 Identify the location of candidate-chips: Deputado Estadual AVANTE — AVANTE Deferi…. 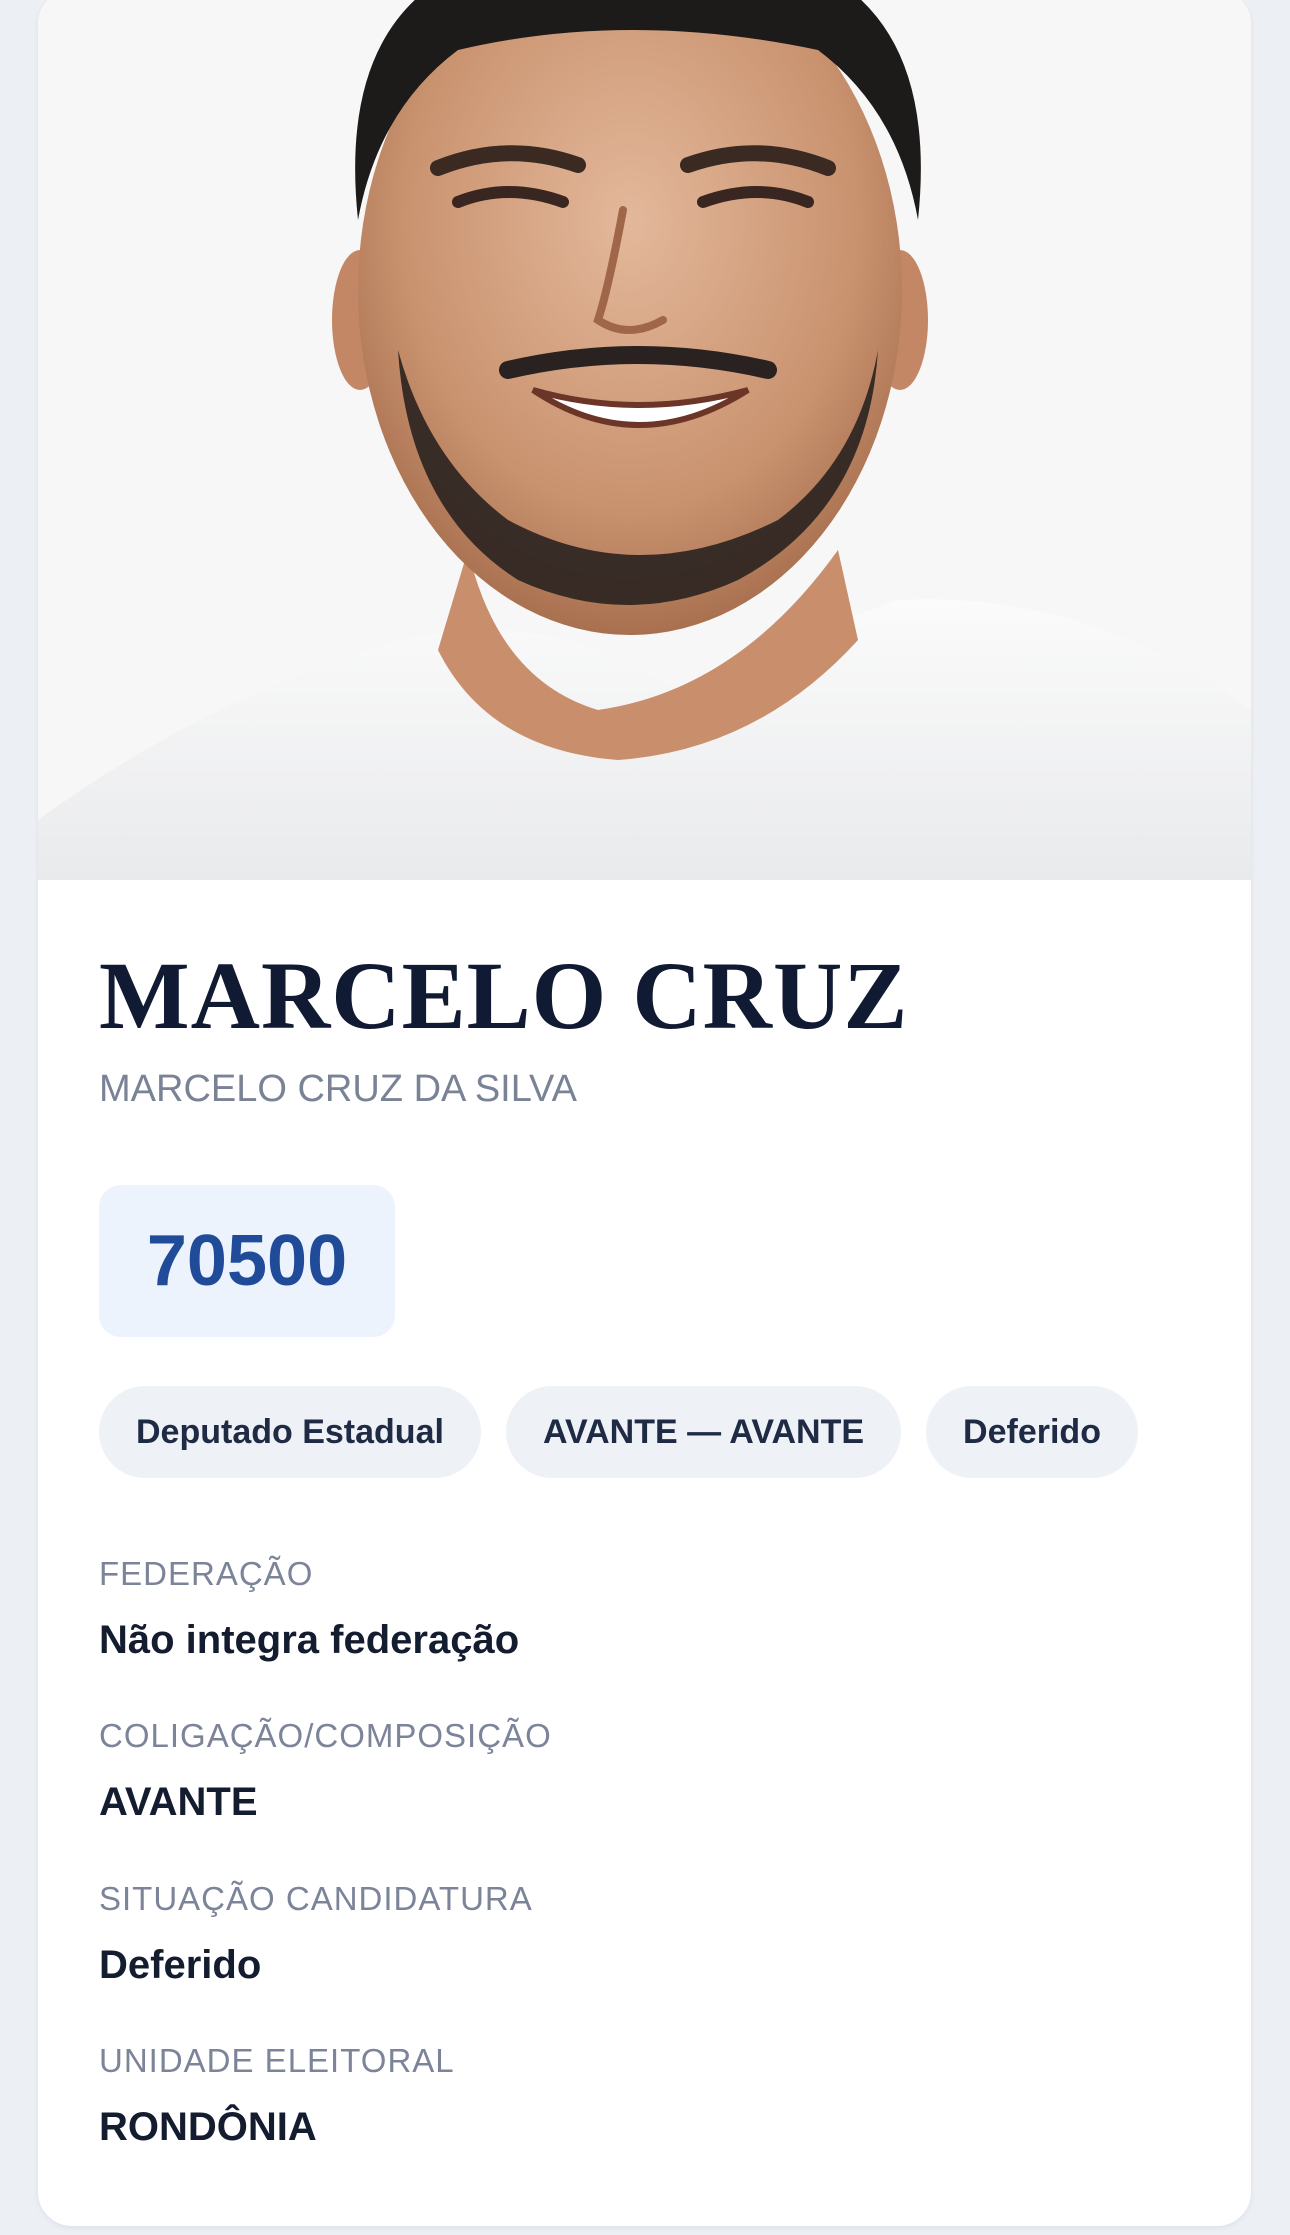
(618, 1432).